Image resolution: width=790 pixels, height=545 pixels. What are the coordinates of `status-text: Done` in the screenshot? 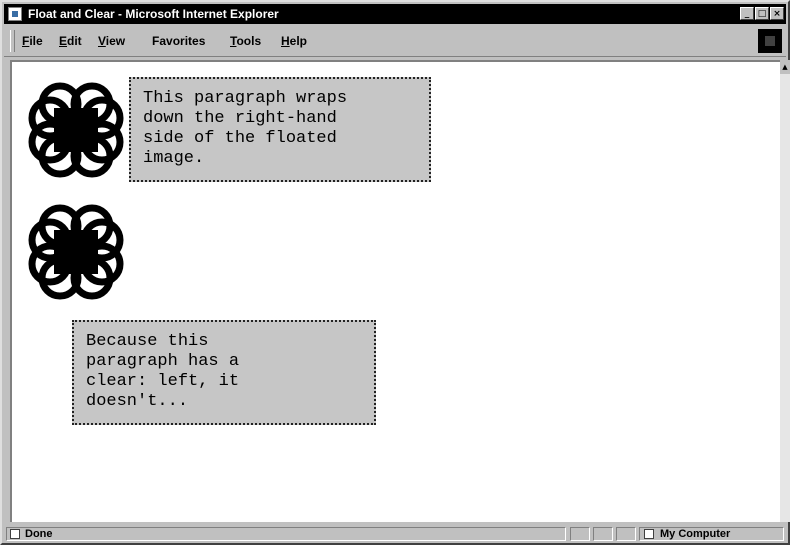 It's located at (39, 534).